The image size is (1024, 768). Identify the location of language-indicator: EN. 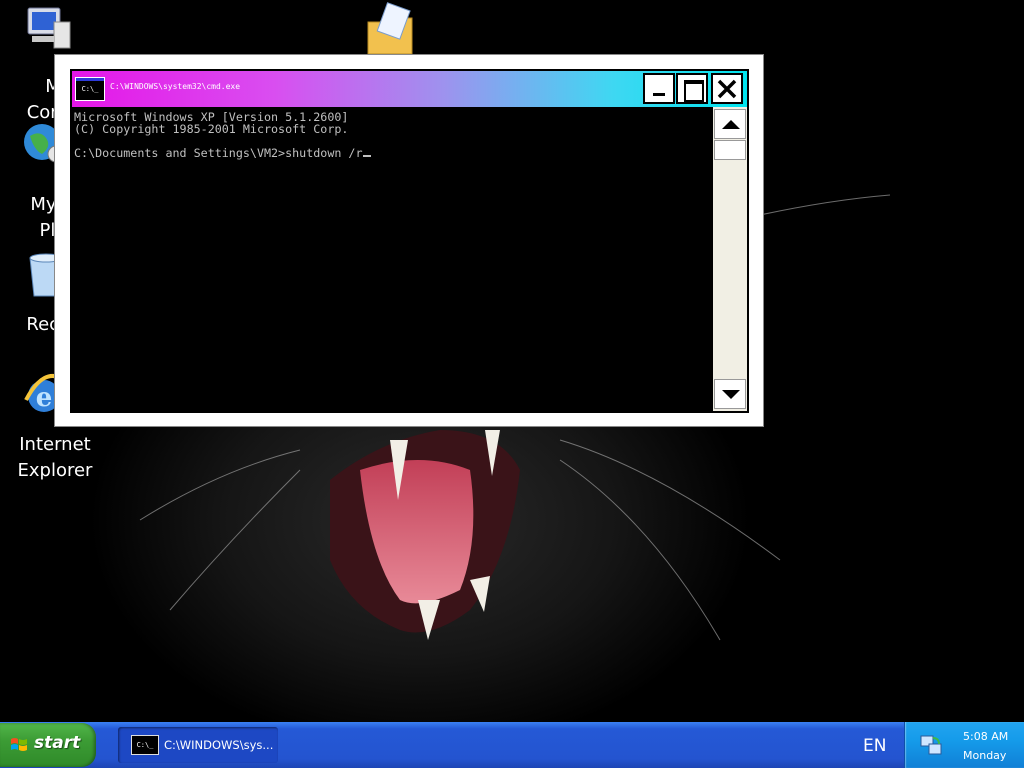
(874, 746).